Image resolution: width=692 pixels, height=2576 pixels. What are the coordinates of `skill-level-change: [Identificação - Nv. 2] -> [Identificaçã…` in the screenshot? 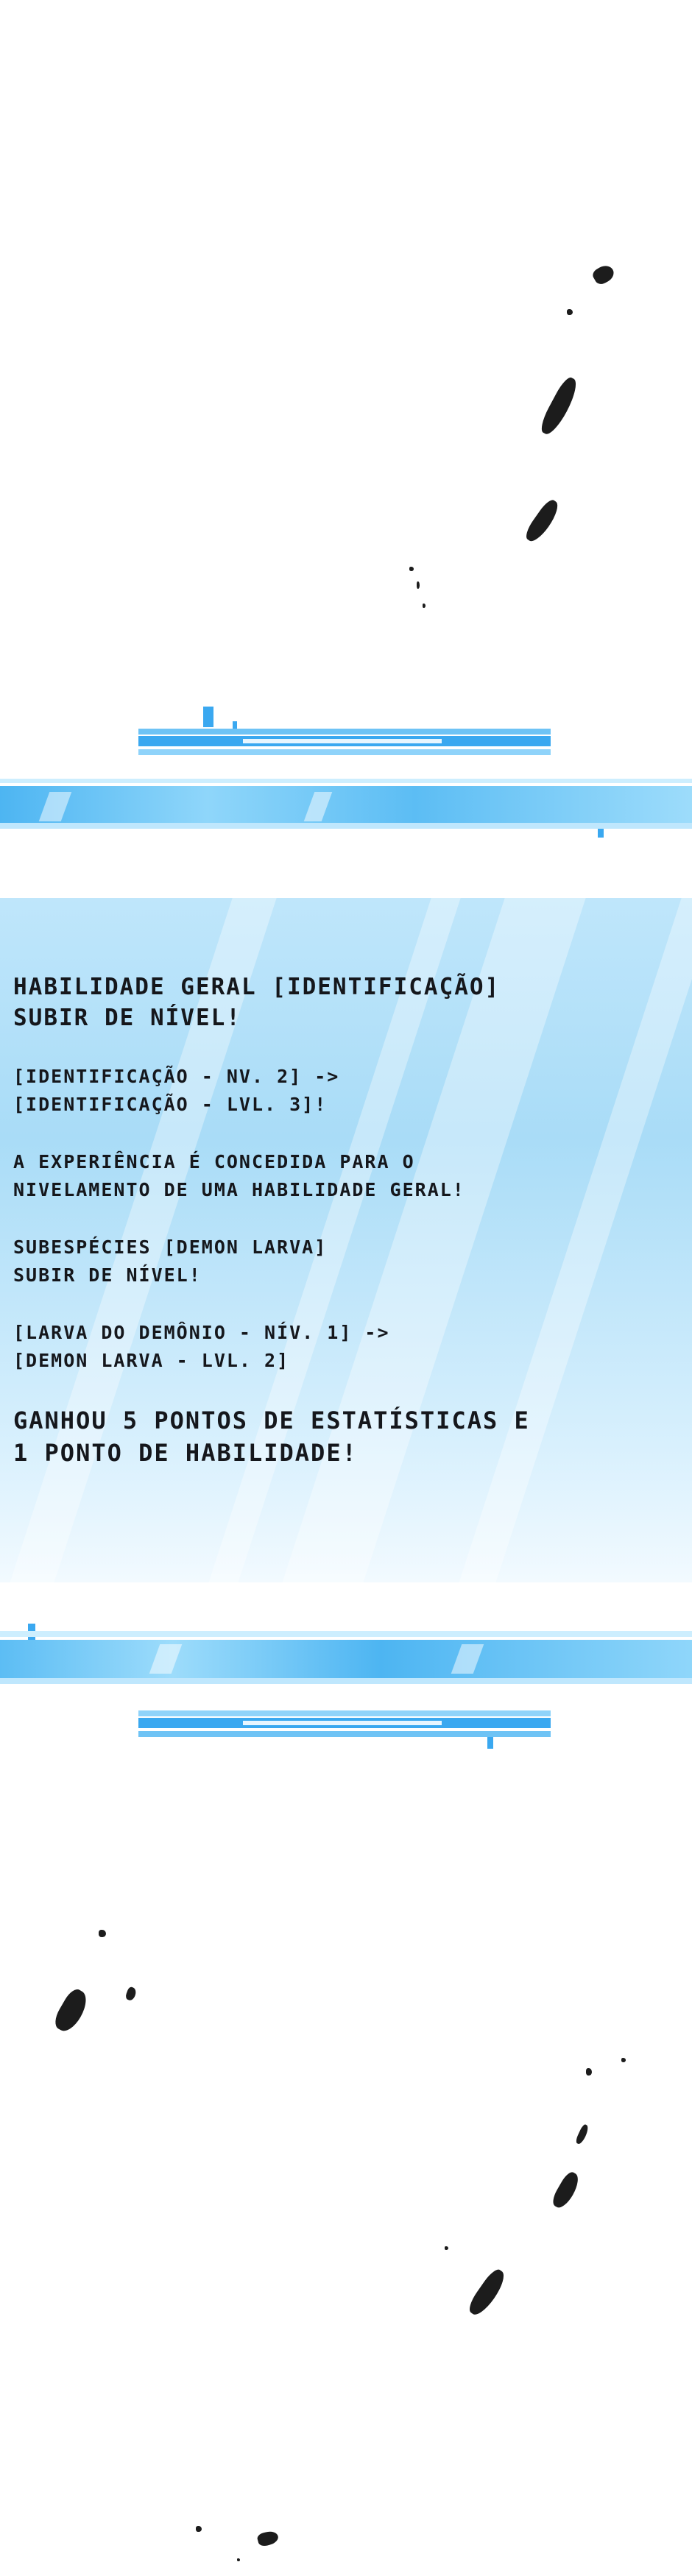 It's located at (348, 1091).